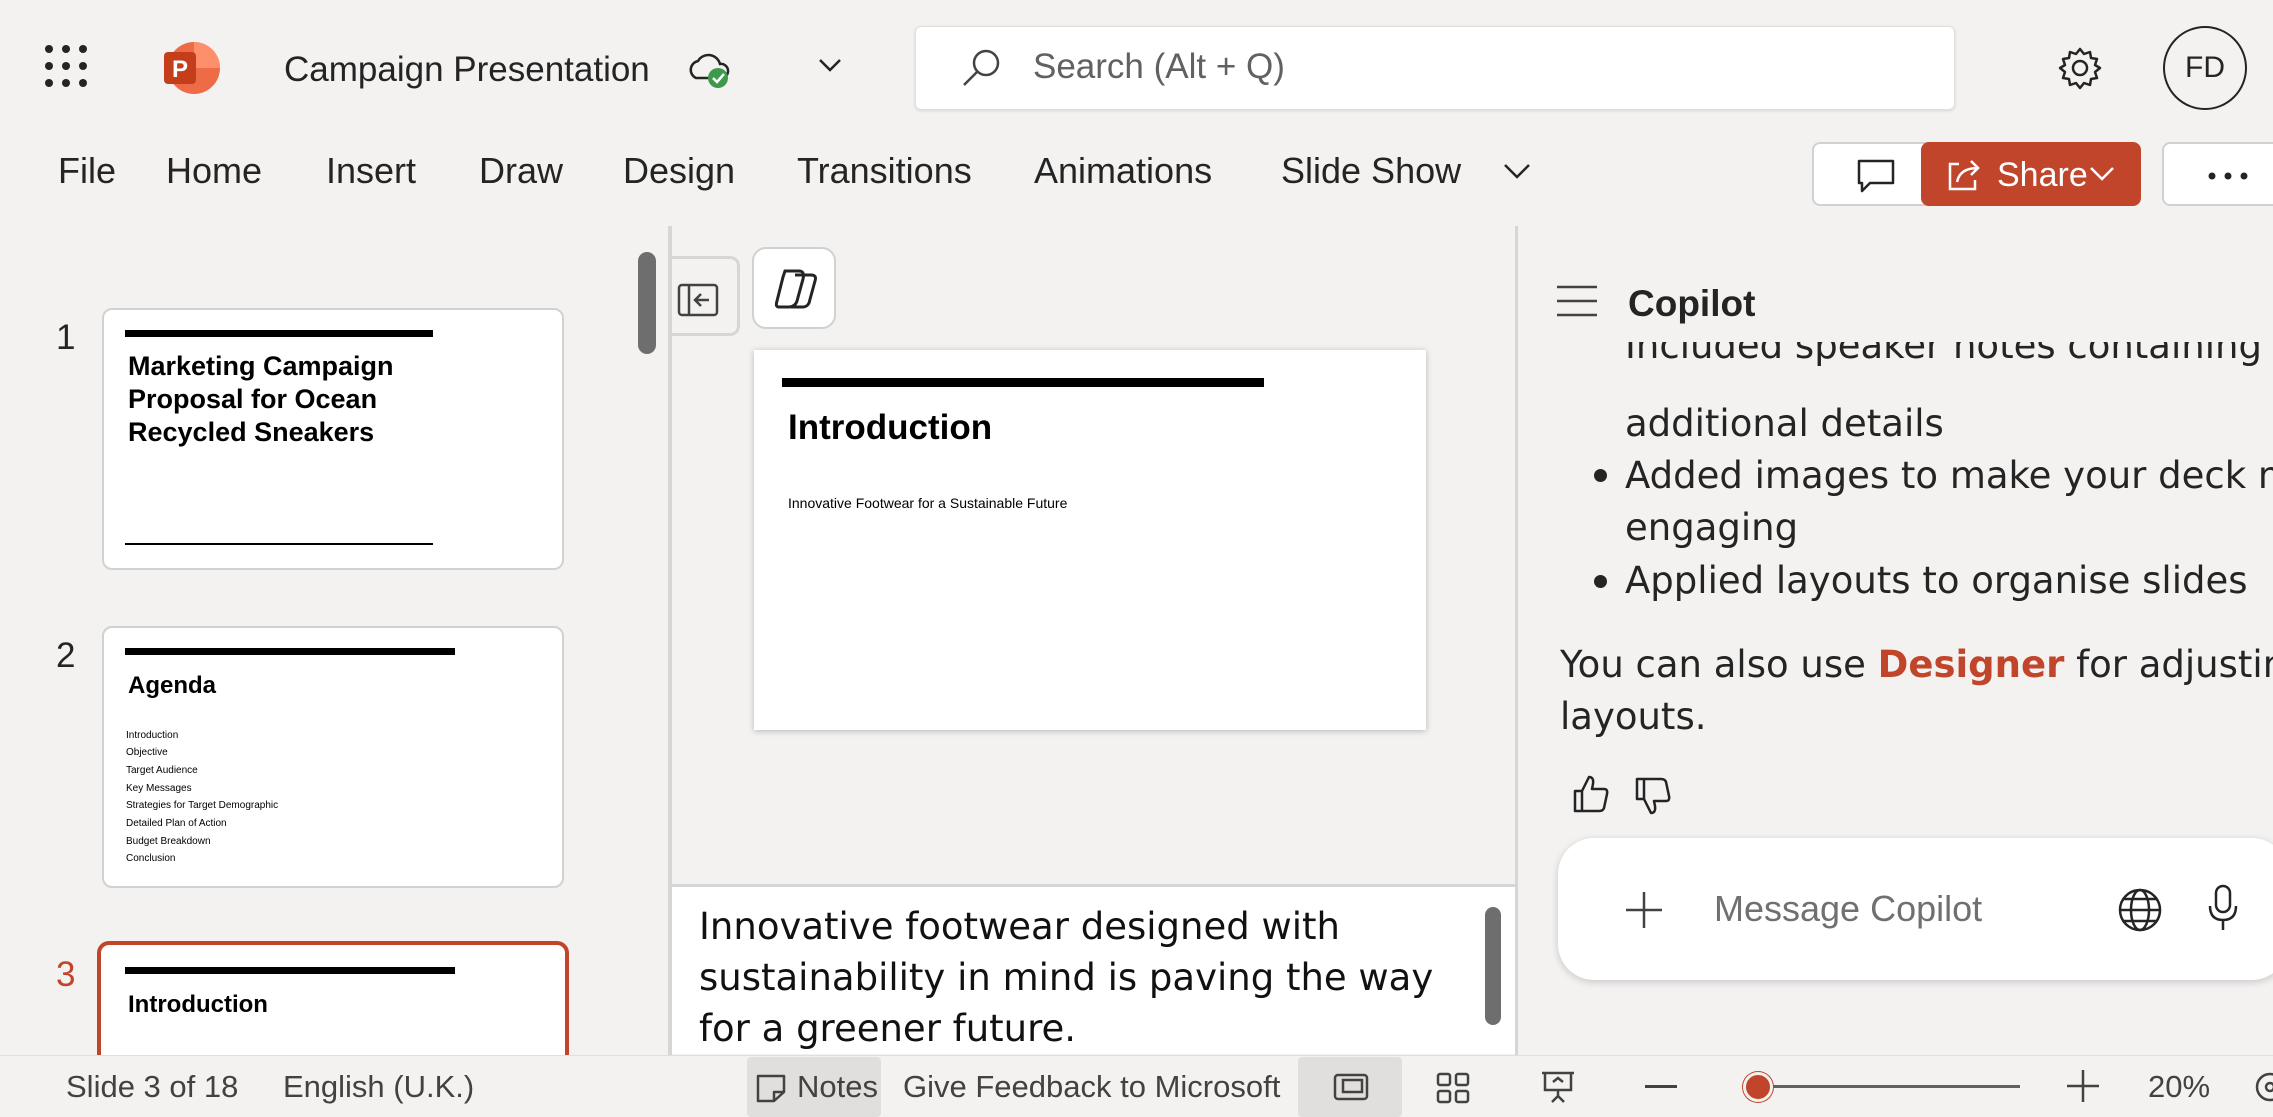 The width and height of the screenshot is (2273, 1117). I want to click on agenda-item: Detailed Plan of Action, so click(176, 823).